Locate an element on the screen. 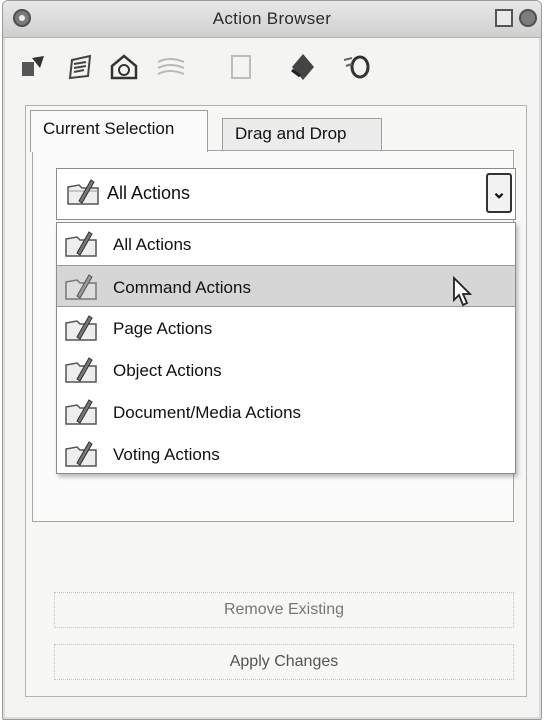  option-label: All Actions is located at coordinates (152, 244).